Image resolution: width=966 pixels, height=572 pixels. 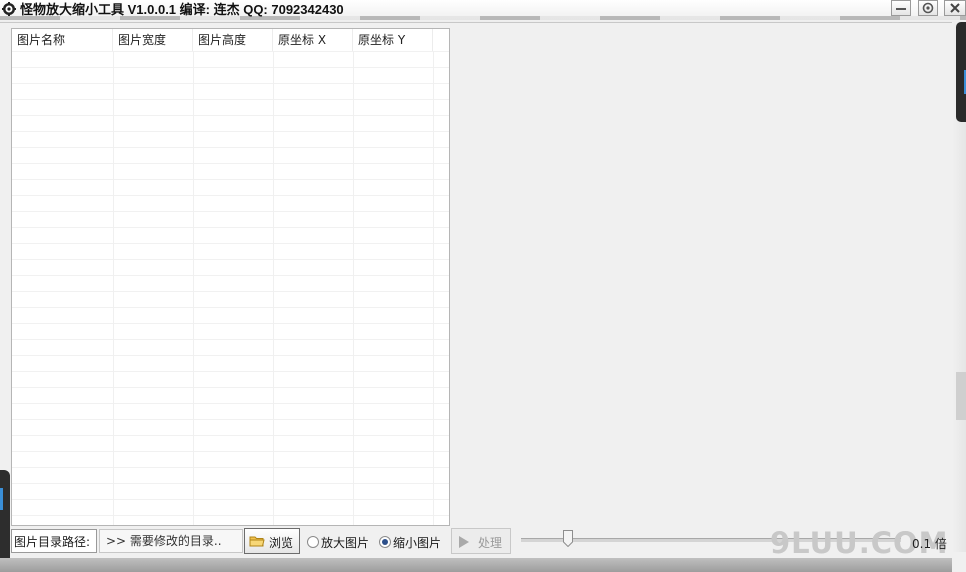 I want to click on gear-icon, so click(x=928, y=8).